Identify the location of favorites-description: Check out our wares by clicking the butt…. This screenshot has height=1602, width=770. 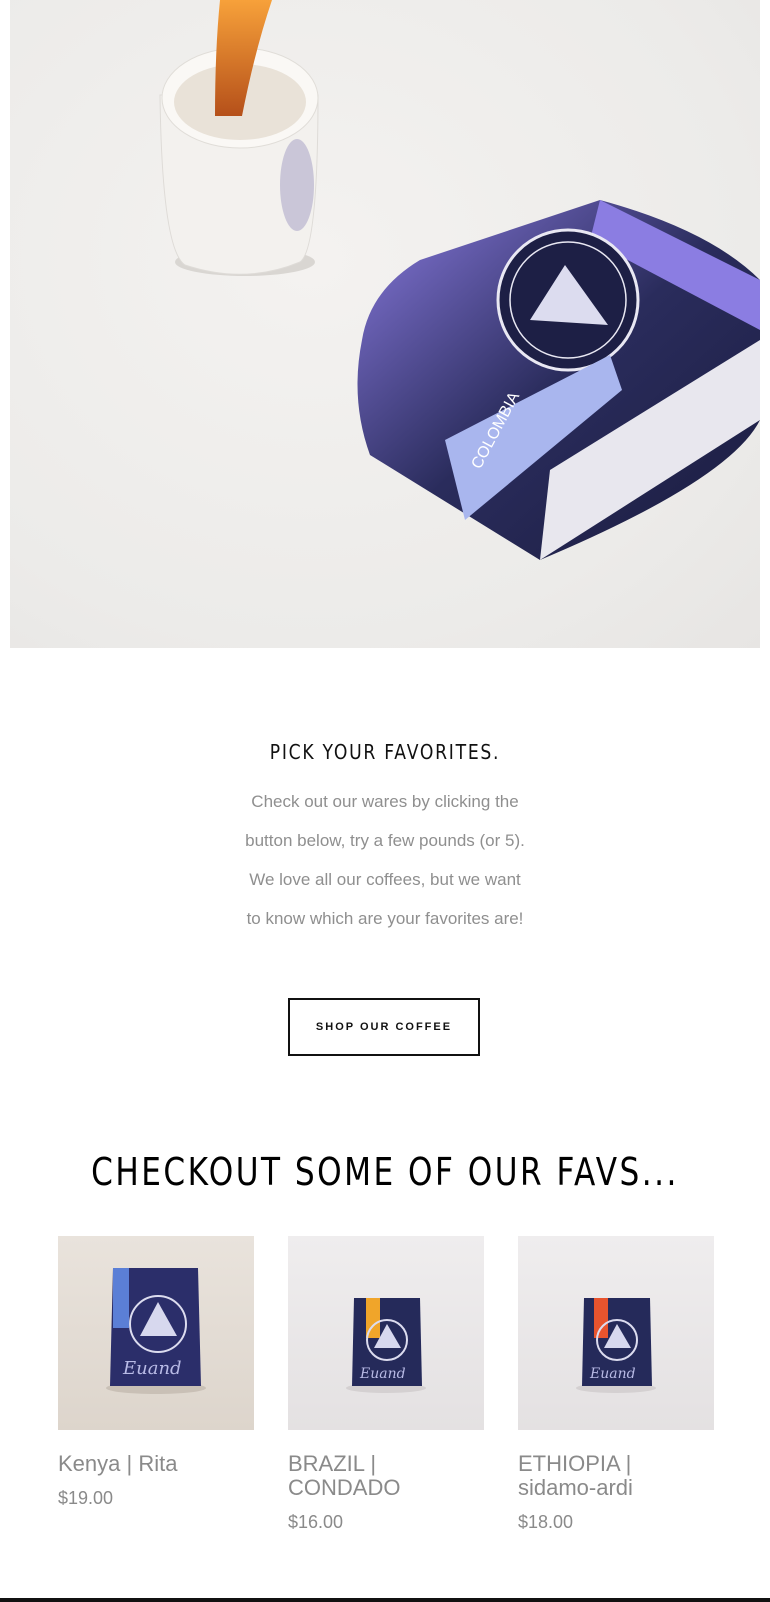
(385, 860).